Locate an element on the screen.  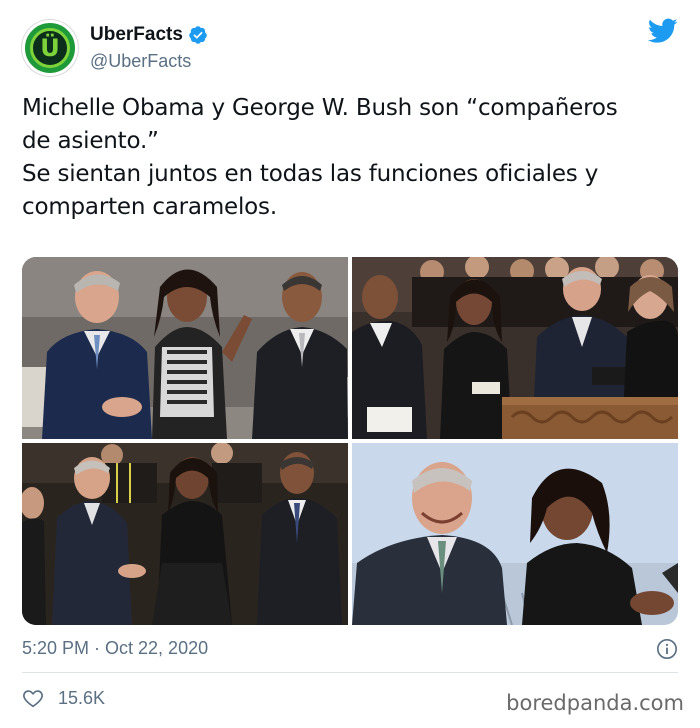
author-names: UberFacts @UberFacts is located at coordinates (149, 48).